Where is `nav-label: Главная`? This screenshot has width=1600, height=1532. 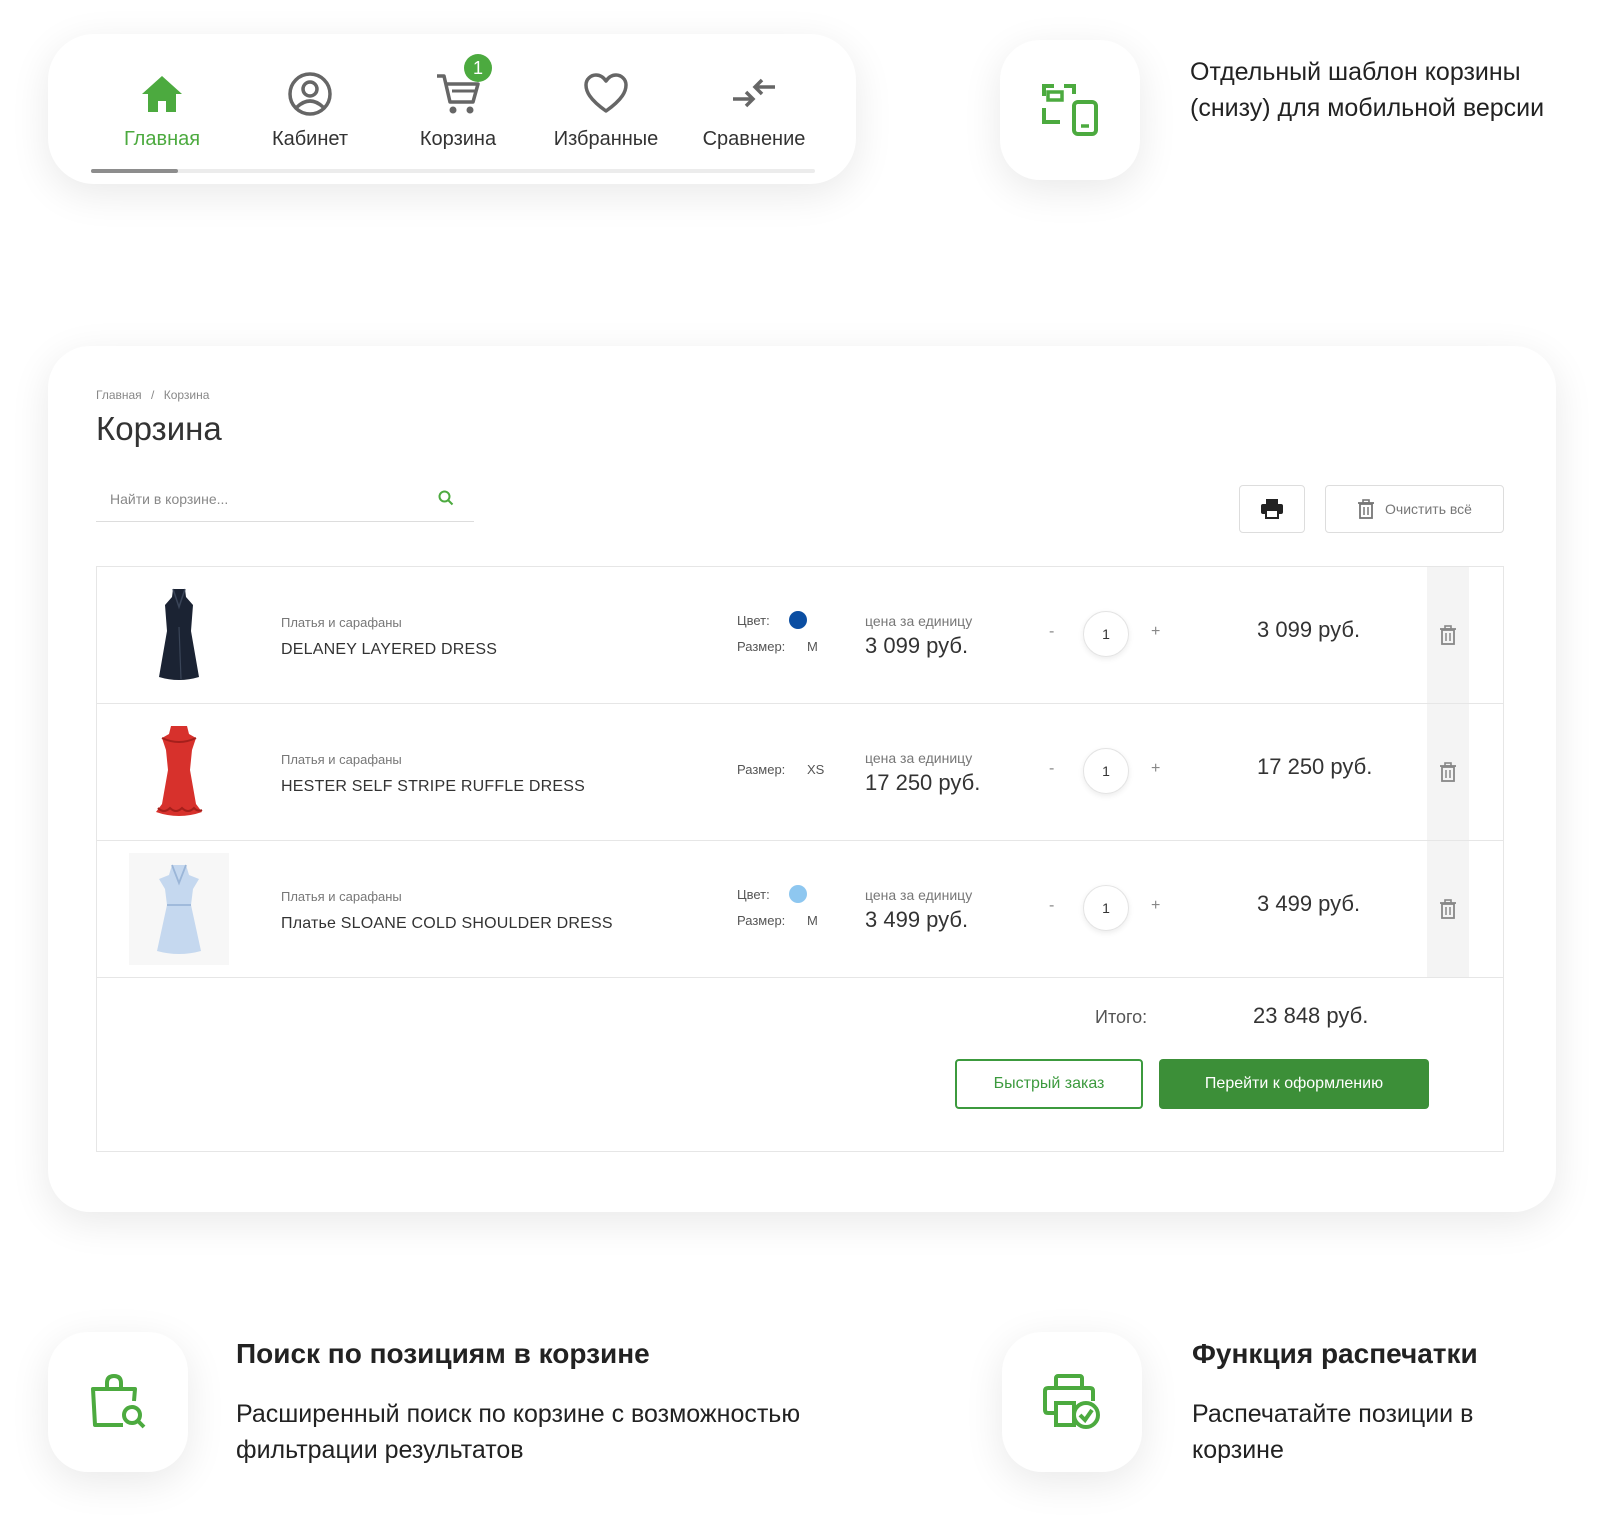
nav-label: Главная is located at coordinates (162, 139).